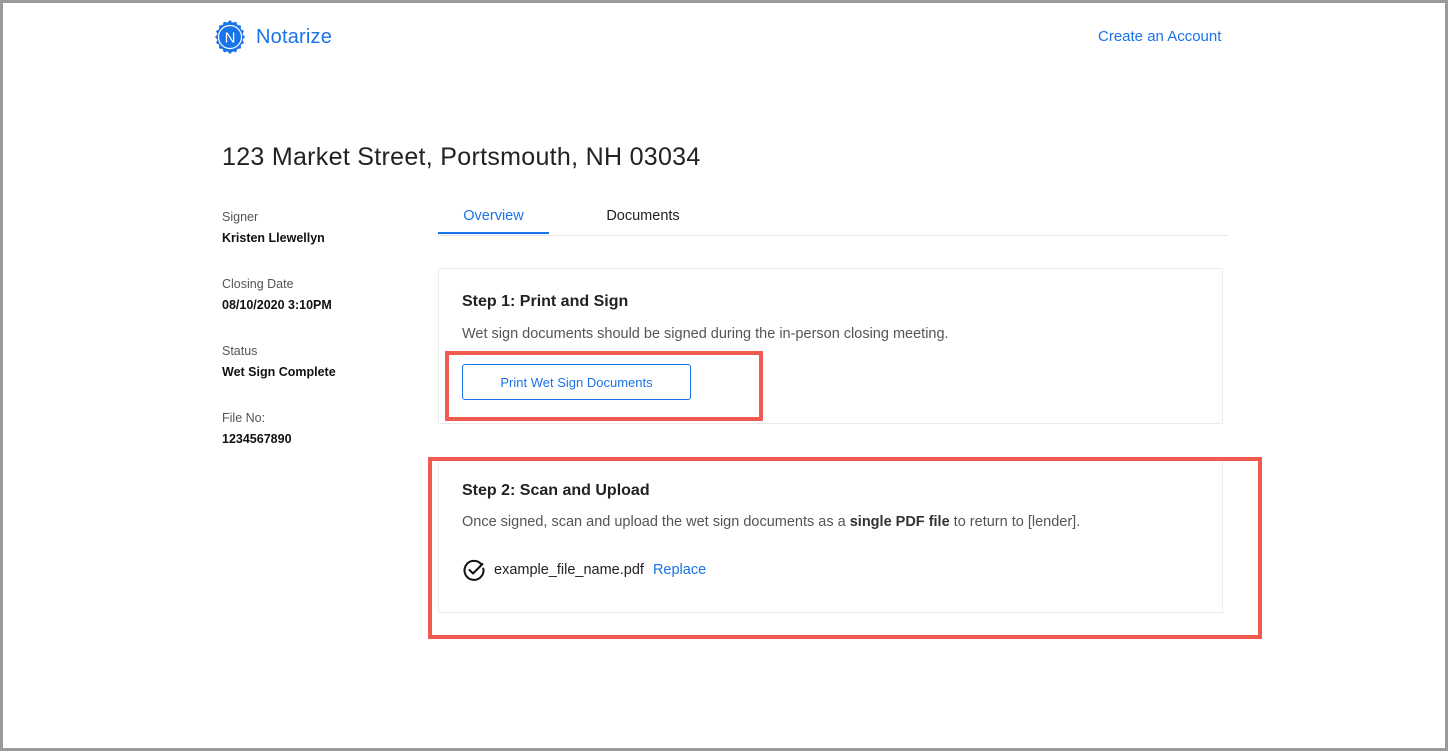 This screenshot has width=1448, height=751. Describe the element at coordinates (257, 439) in the screenshot. I see `file-no-value: 1234567890` at that location.